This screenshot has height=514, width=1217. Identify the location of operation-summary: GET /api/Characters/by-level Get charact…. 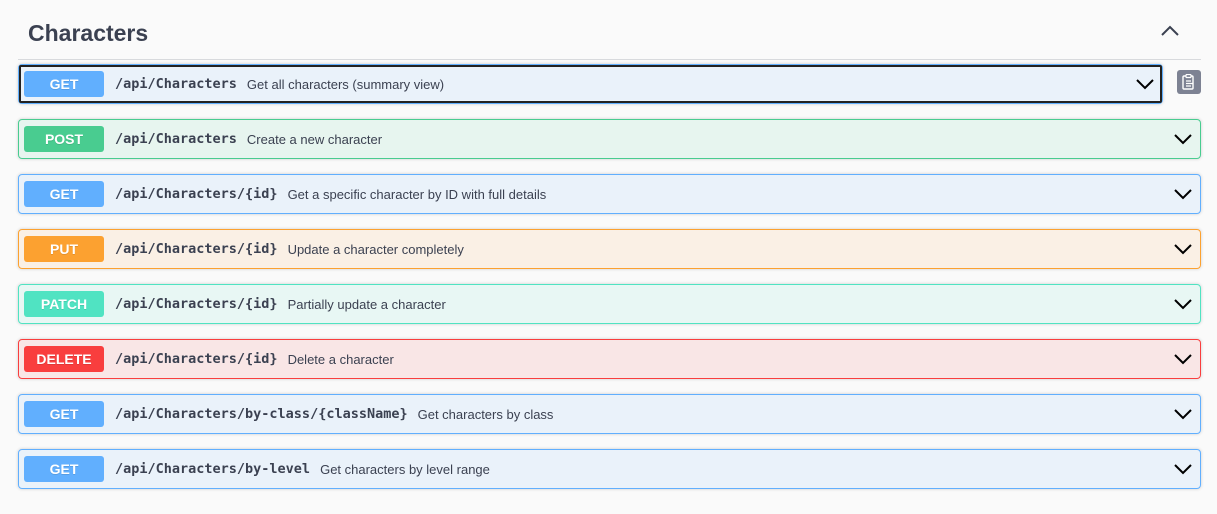
(609, 469).